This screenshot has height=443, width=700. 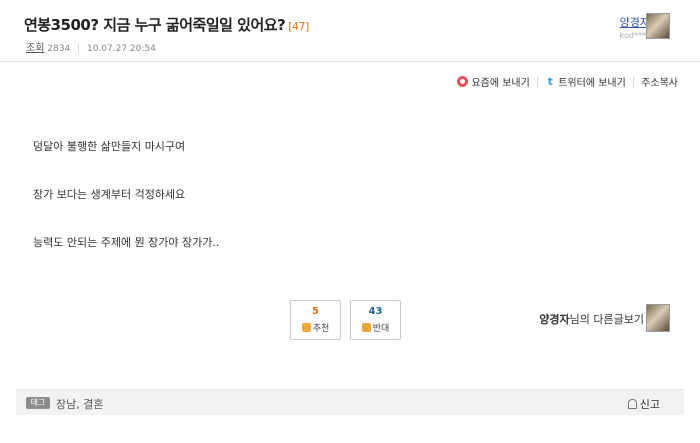 I want to click on share-bar: 요즘에 보내기 | t 트위터에 보내기 | 주소복사, so click(x=567, y=81).